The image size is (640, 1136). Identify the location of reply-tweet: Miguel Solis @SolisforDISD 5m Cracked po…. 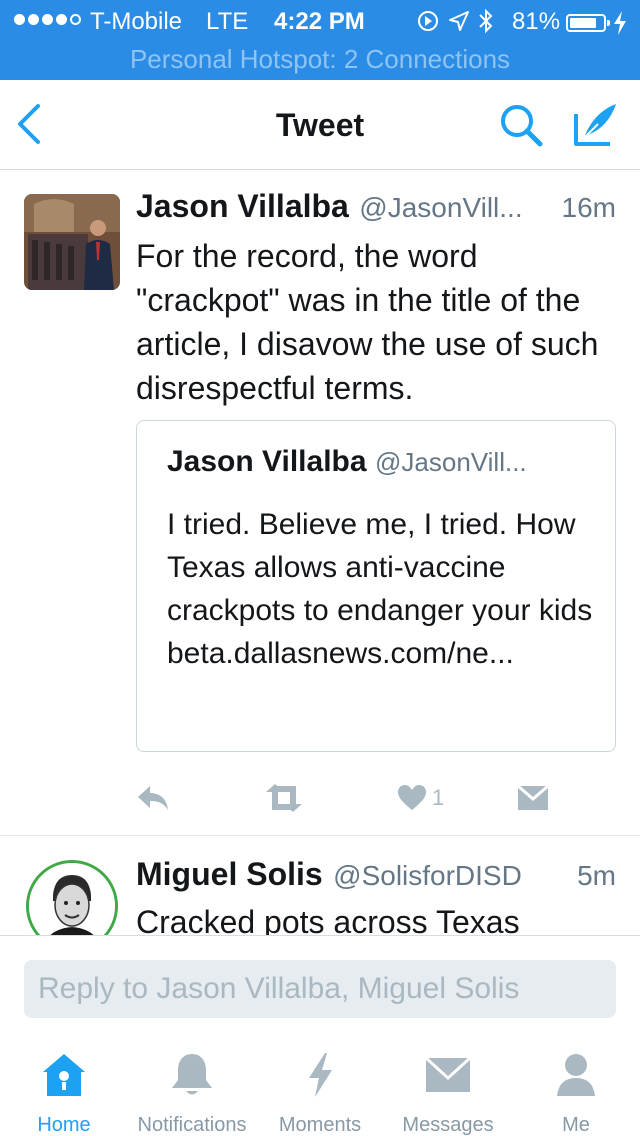
(320, 886).